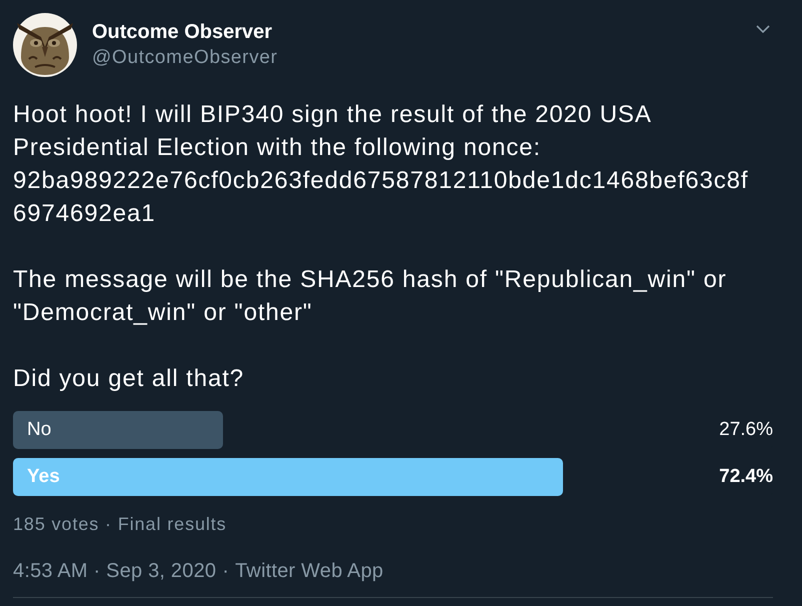 The image size is (802, 606). What do you see at coordinates (746, 430) in the screenshot?
I see `poll-percentage: 27.6%` at bounding box center [746, 430].